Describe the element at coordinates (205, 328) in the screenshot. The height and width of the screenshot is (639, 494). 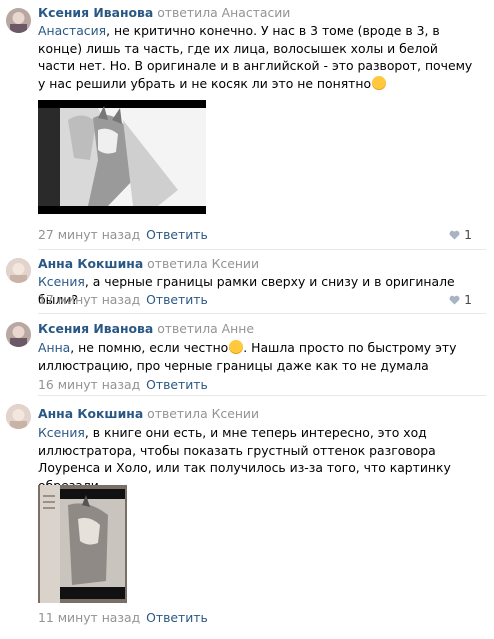
I see `reply-to: ответила Анне` at that location.